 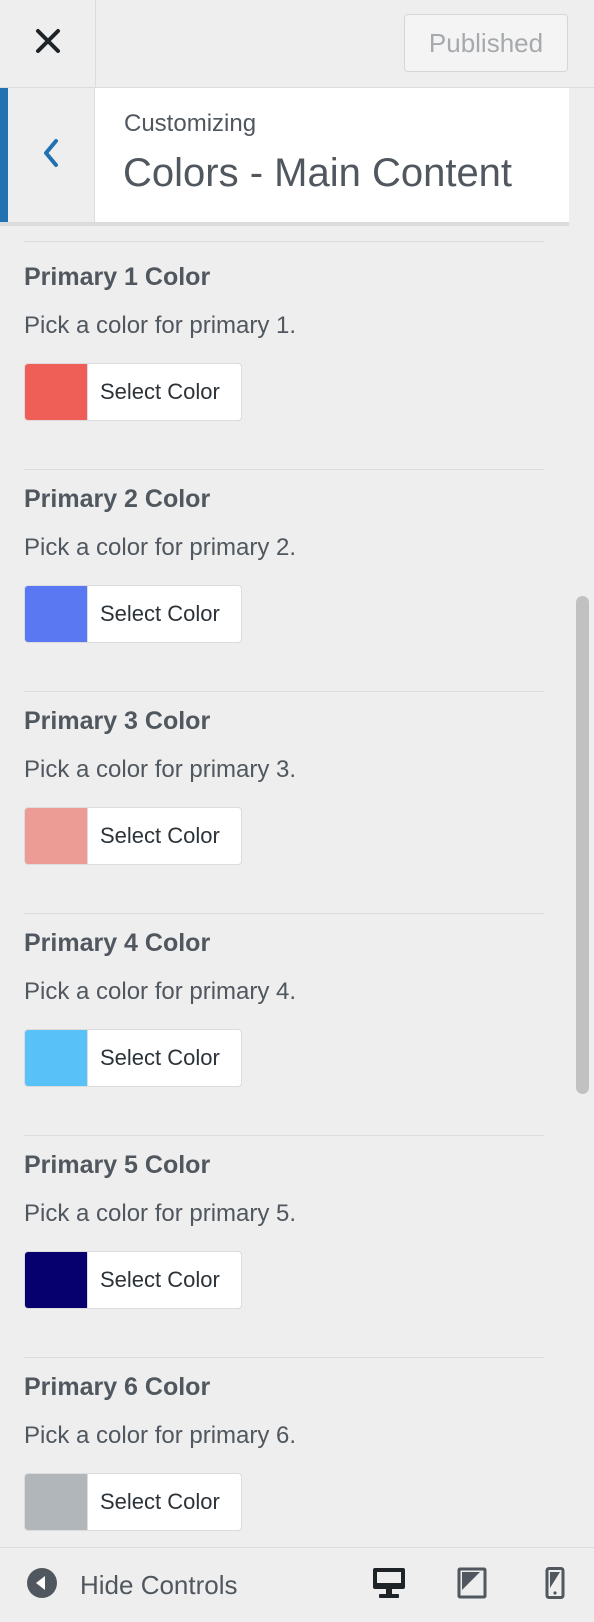 I want to click on control-description: Pick a color for primary 4., so click(x=160, y=991).